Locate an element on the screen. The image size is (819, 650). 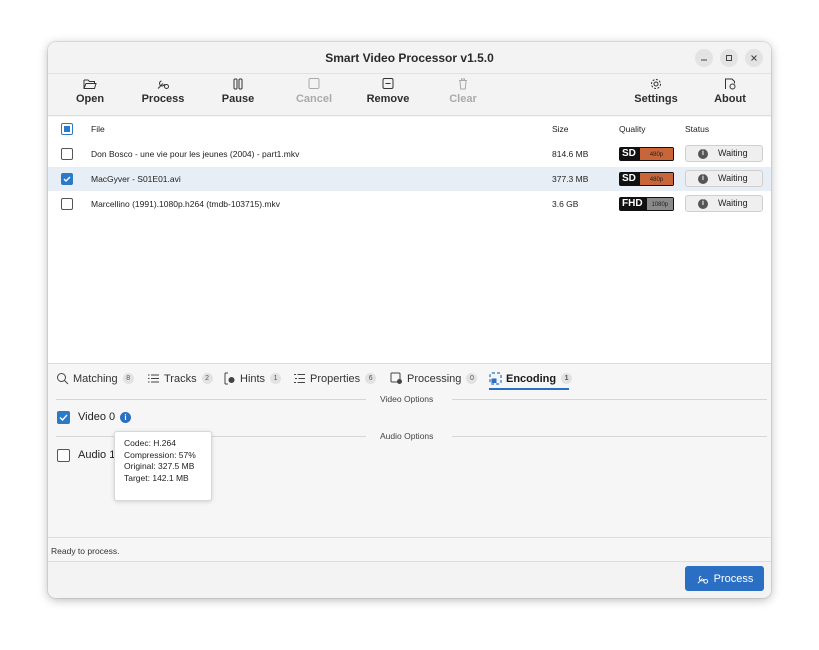
title-bar: Smart Video Processor v1.5.0 is located at coordinates (409, 58).